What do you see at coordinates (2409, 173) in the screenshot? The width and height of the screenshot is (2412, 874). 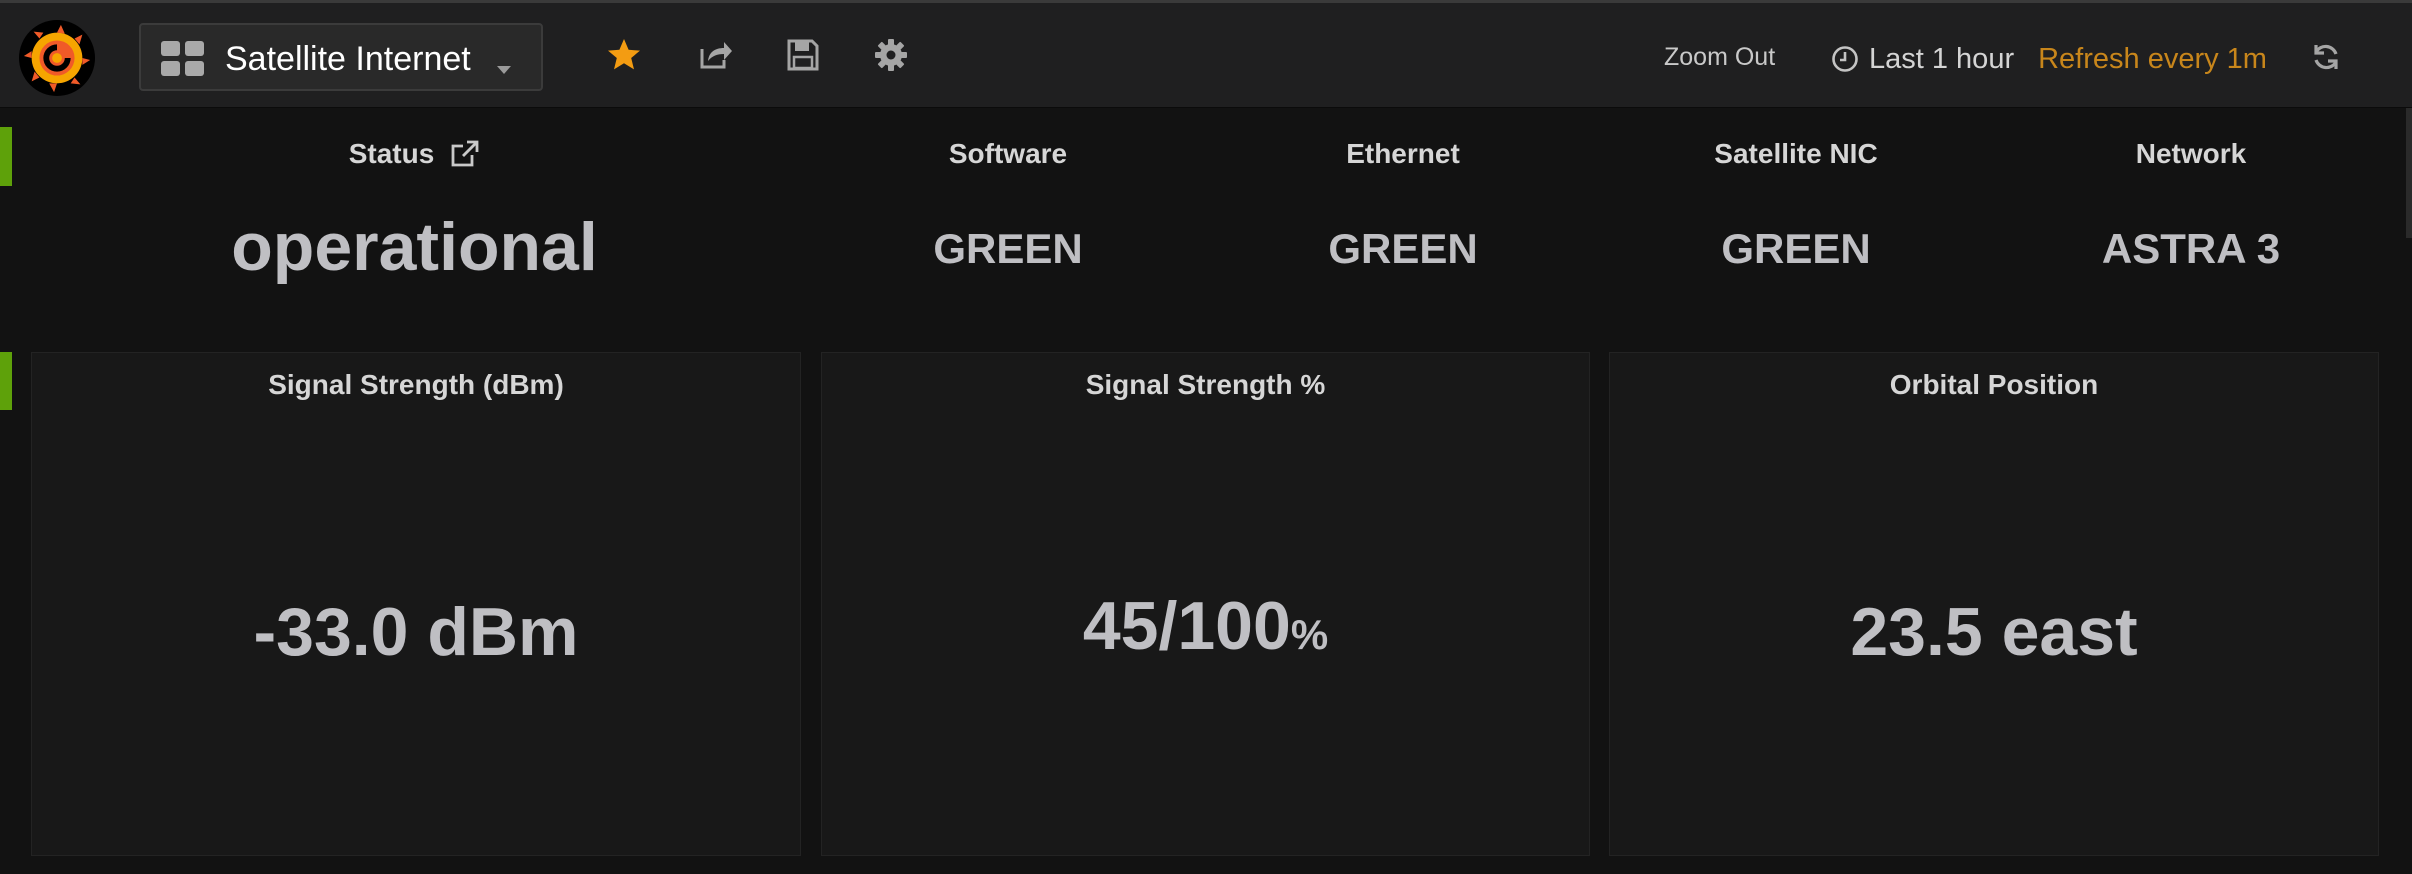 I see `scrollbar` at bounding box center [2409, 173].